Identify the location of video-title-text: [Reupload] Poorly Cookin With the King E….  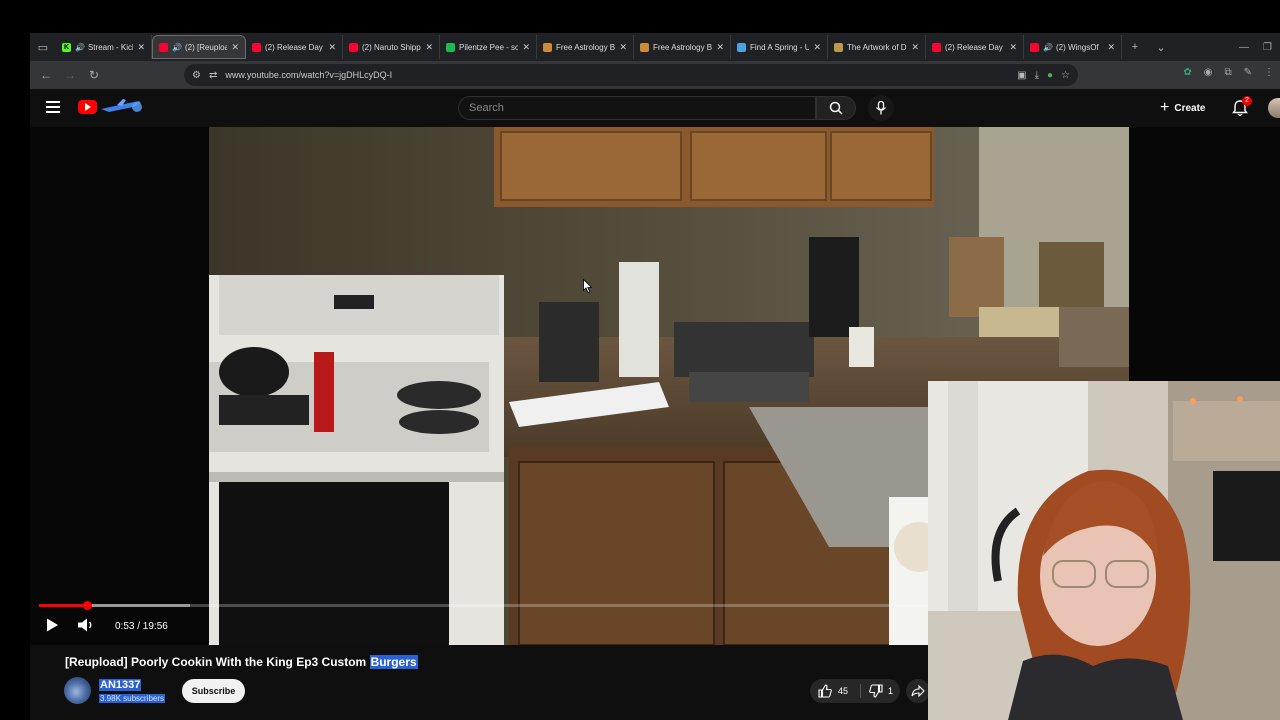
(217, 662).